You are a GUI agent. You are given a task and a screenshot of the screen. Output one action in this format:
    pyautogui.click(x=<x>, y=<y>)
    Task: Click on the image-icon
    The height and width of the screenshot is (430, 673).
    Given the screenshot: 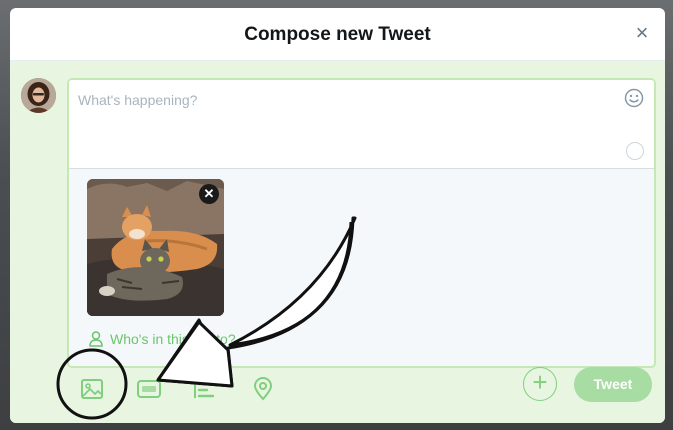 What is the action you would take?
    pyautogui.click(x=92, y=389)
    